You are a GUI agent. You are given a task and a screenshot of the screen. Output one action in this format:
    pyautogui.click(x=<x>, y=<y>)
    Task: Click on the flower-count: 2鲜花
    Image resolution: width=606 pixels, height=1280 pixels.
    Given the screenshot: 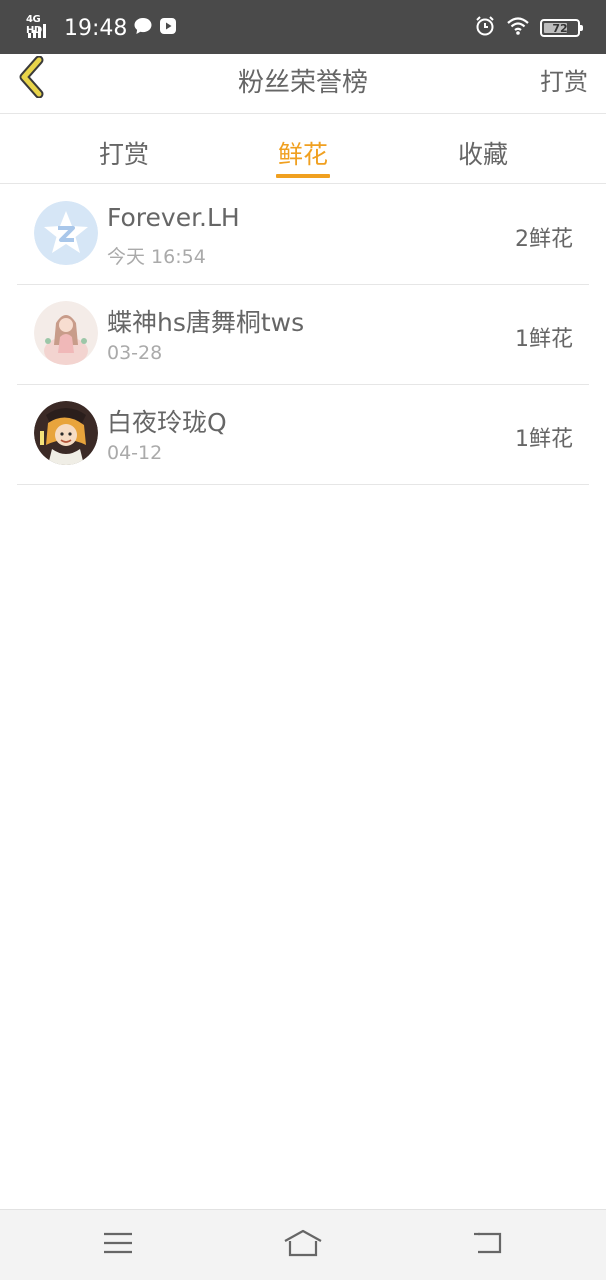 What is the action you would take?
    pyautogui.click(x=544, y=239)
    